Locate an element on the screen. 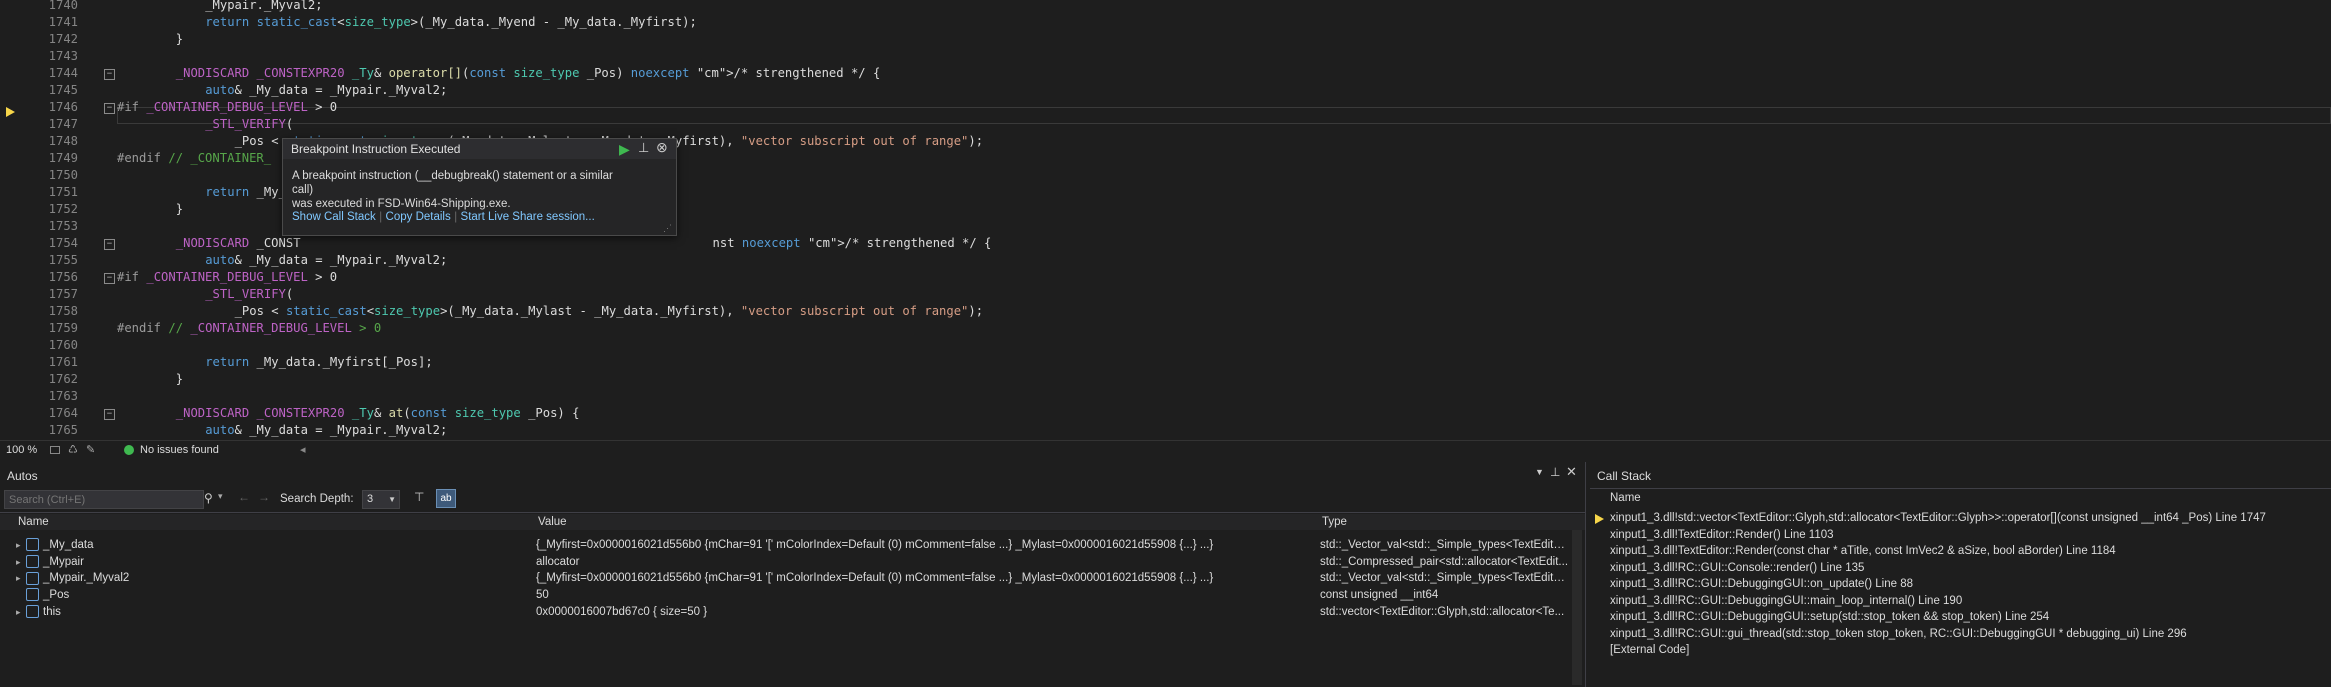 The width and height of the screenshot is (2331, 687). line-number: 1740 is located at coordinates (63, 6).